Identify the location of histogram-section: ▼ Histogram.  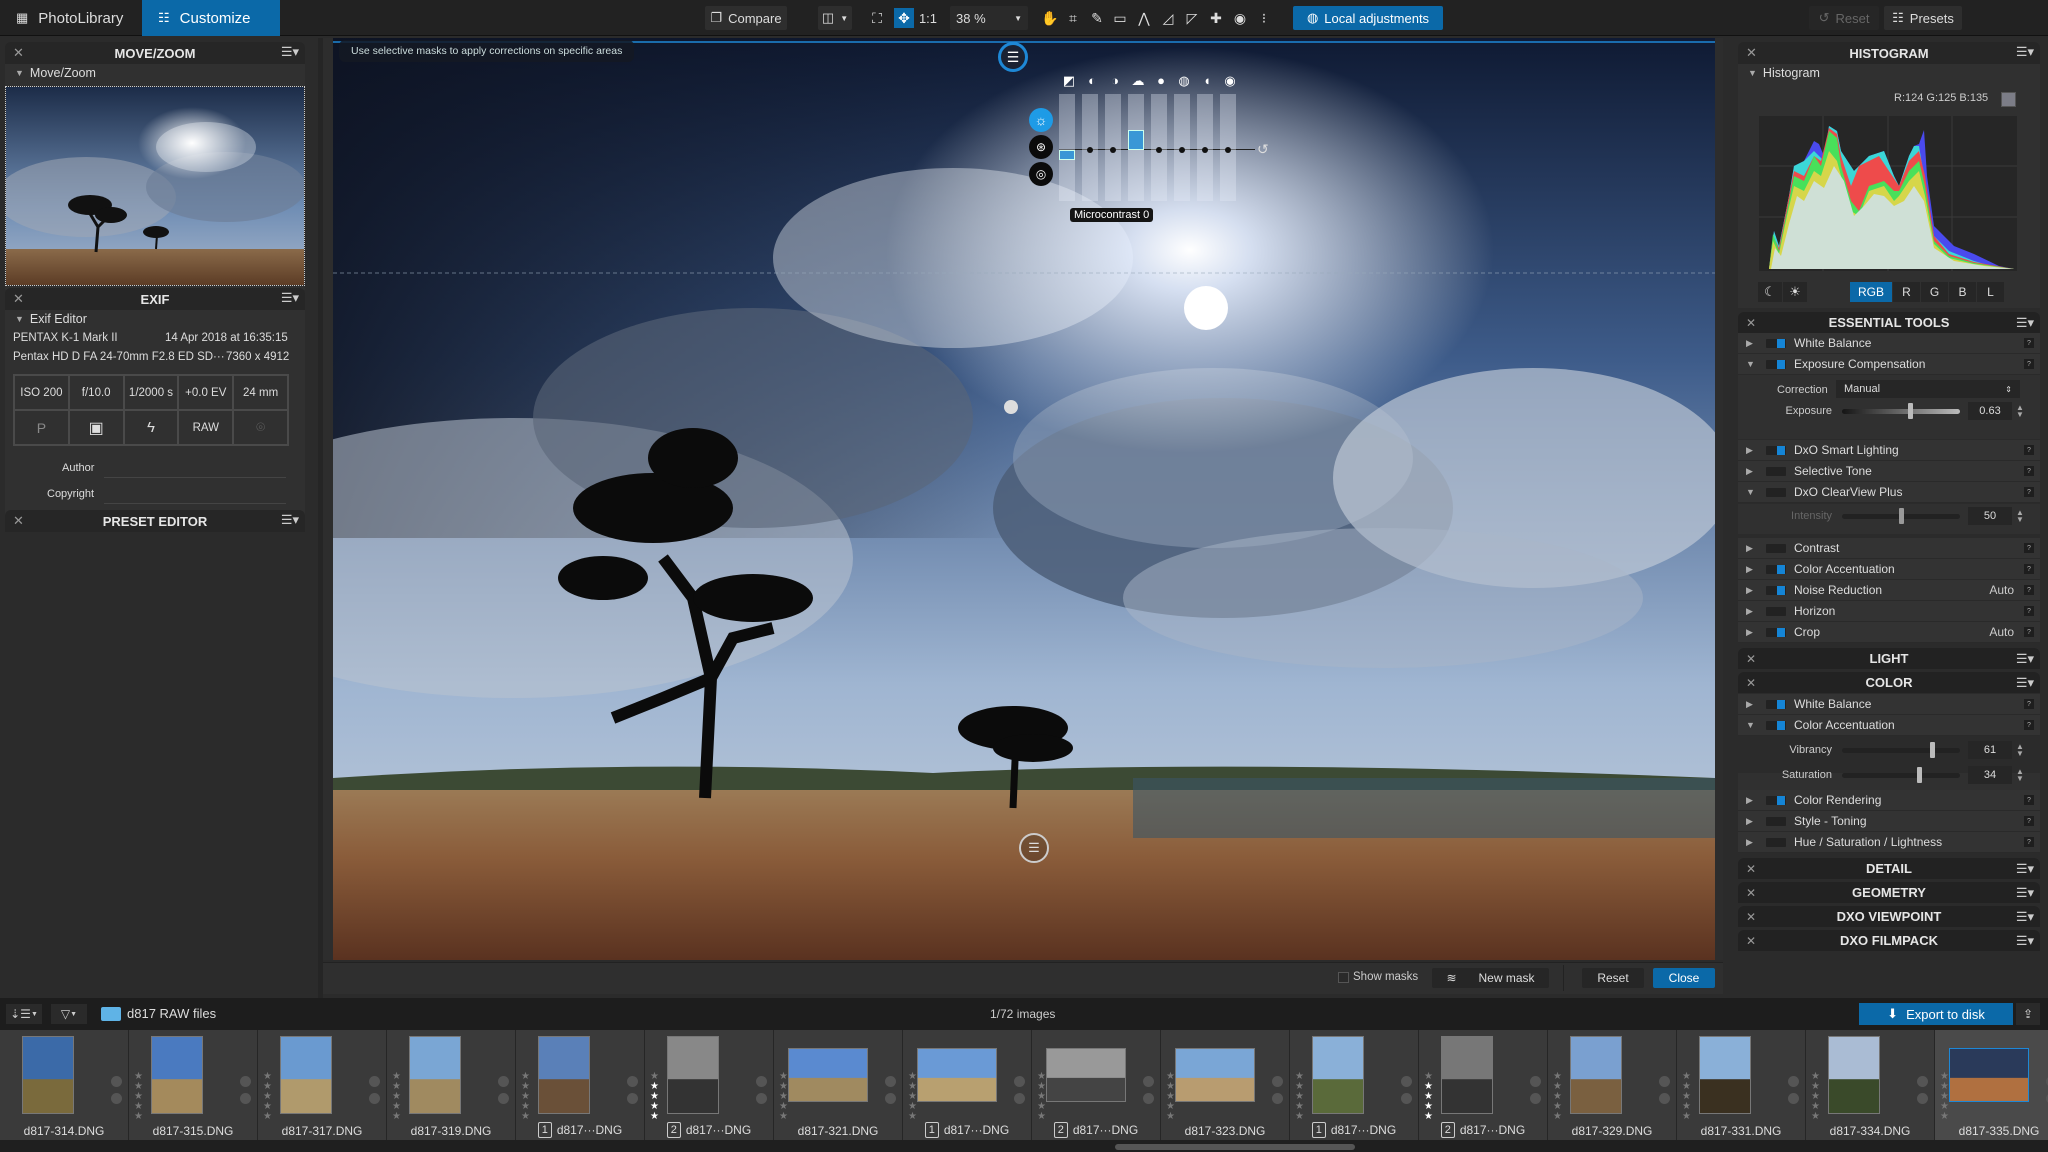
(1889, 73).